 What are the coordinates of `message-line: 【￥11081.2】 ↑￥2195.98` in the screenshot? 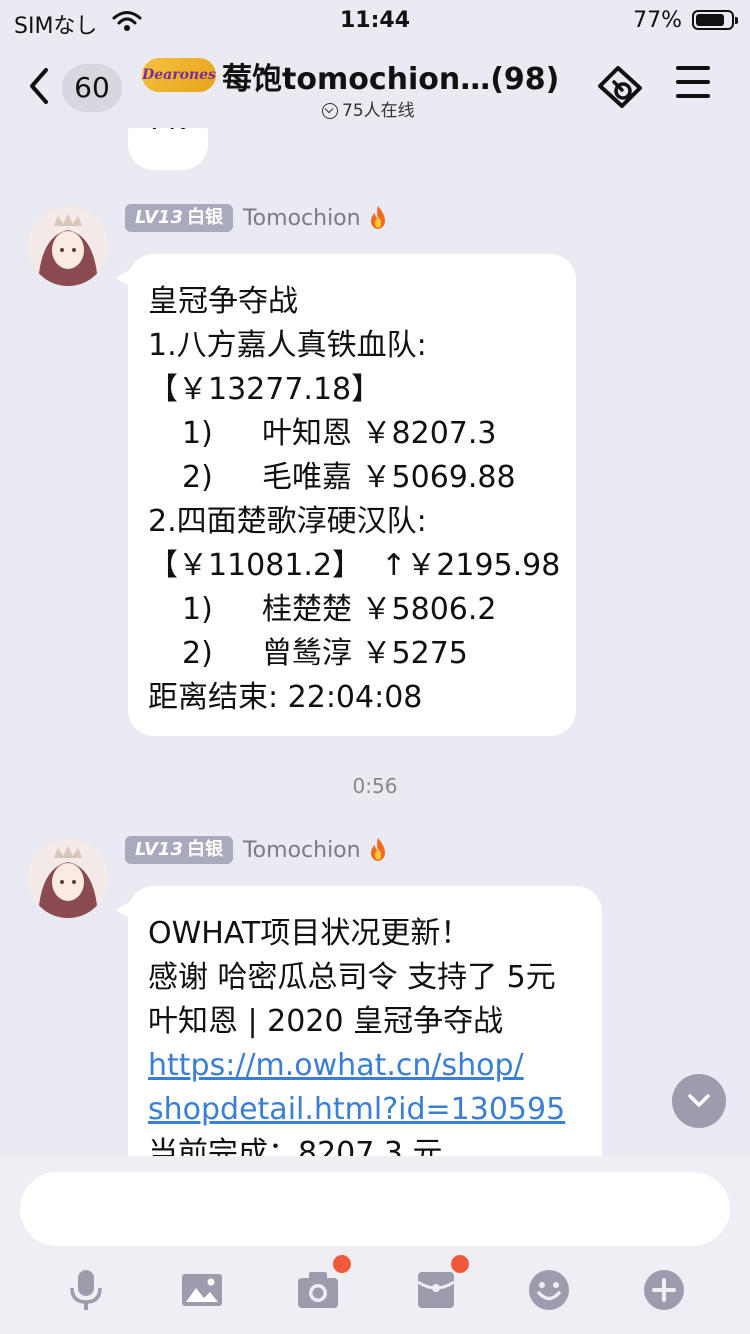 It's located at (354, 565).